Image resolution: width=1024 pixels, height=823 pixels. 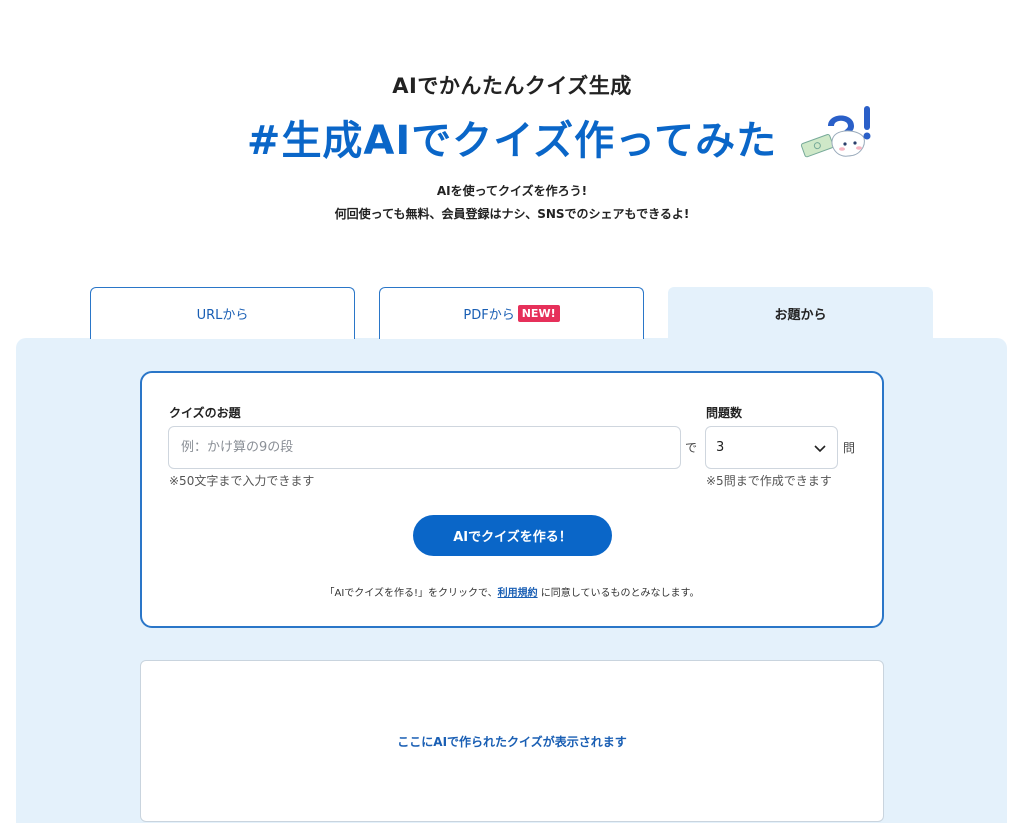 What do you see at coordinates (849, 448) in the screenshot?
I see `count-unit: 問` at bounding box center [849, 448].